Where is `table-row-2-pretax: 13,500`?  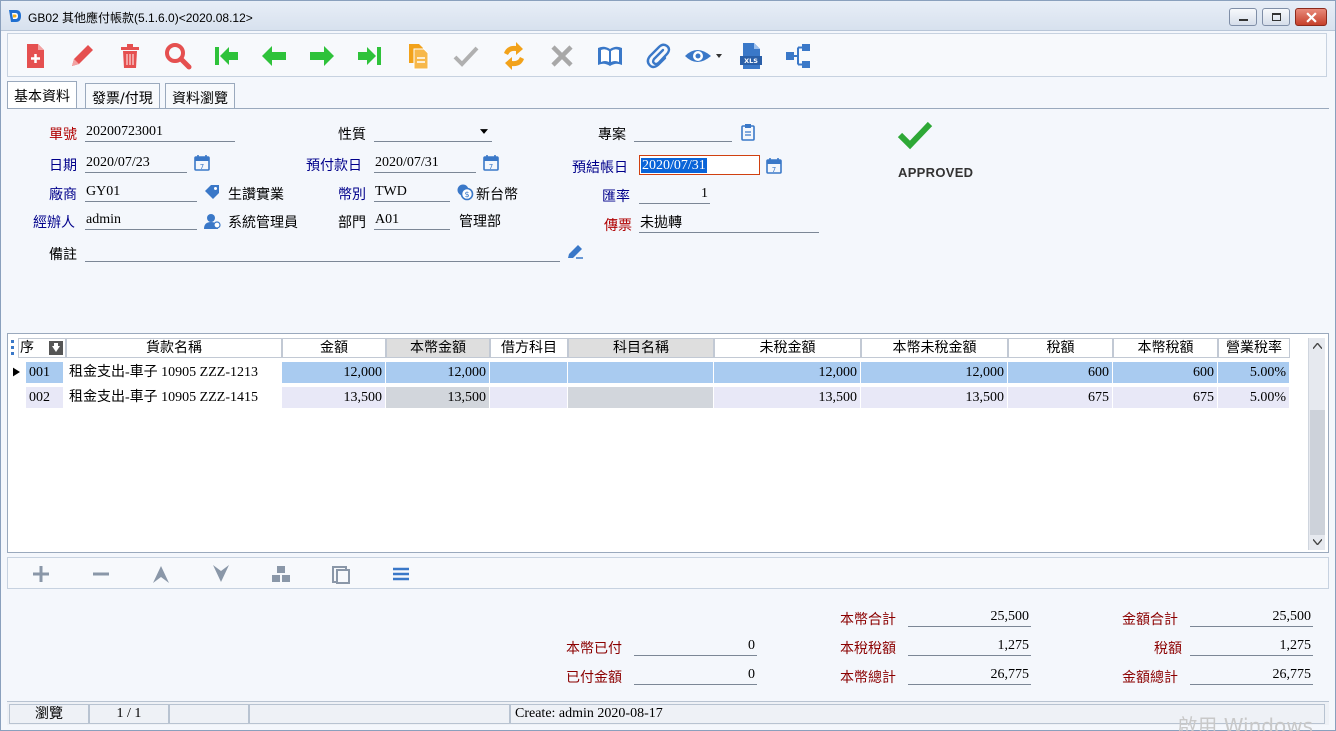 table-row-2-pretax: 13,500 is located at coordinates (787, 397).